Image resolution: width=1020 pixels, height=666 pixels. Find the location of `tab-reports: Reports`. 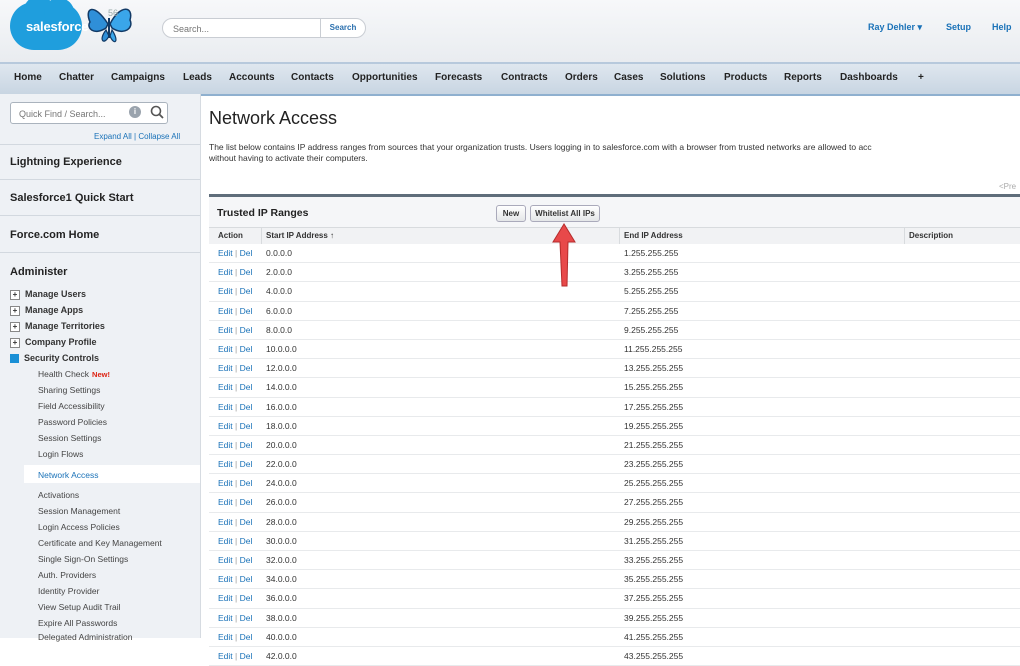

tab-reports: Reports is located at coordinates (803, 77).